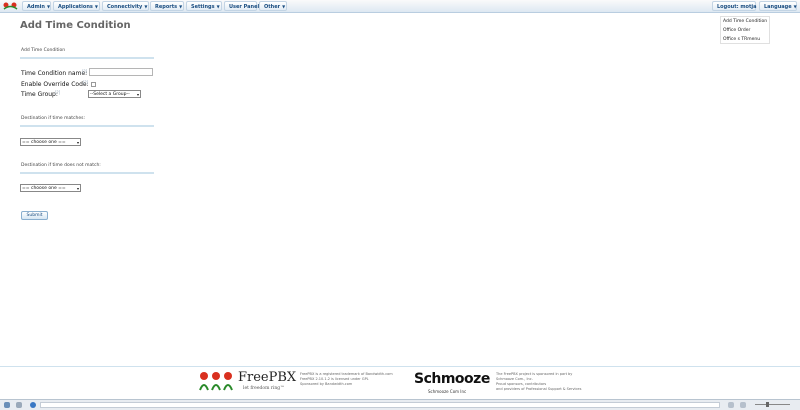 This screenshot has height=410, width=800. I want to click on menu-user-panel-label: User Panel, so click(244, 7).